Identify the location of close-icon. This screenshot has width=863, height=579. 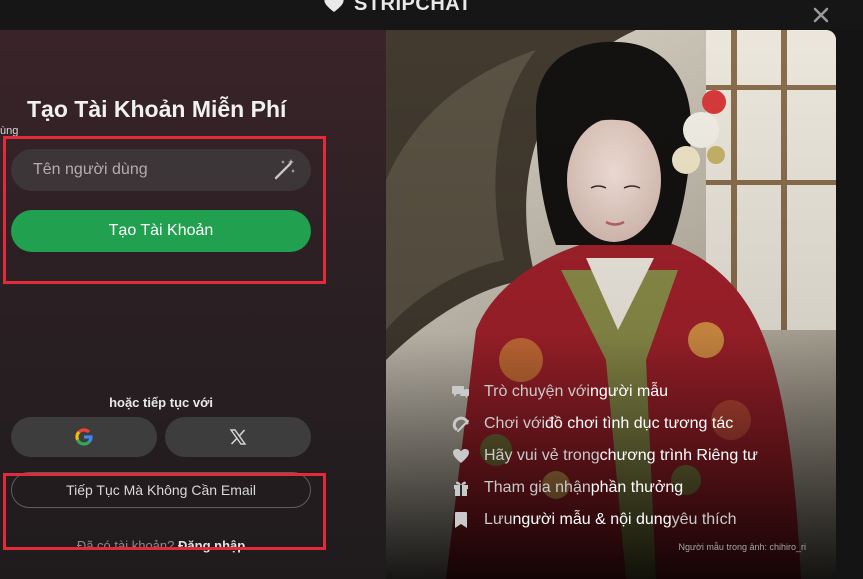
(821, 15).